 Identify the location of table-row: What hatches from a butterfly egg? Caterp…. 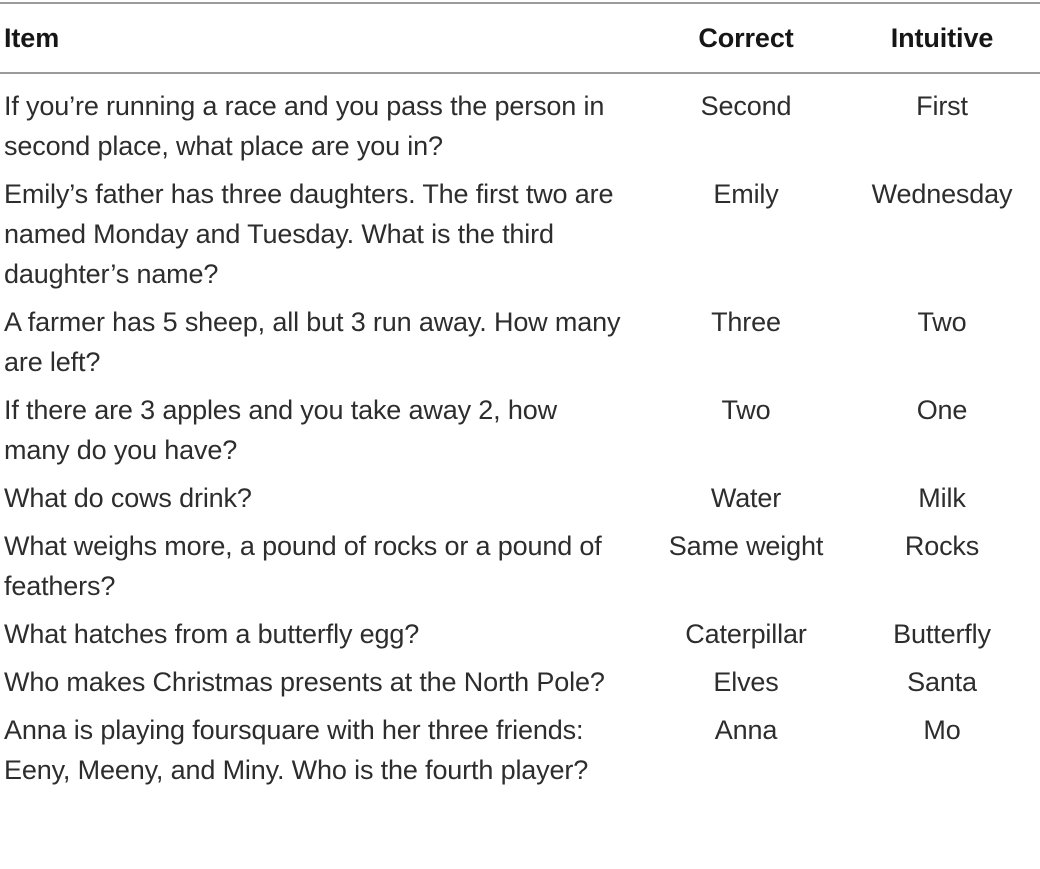
(520, 638).